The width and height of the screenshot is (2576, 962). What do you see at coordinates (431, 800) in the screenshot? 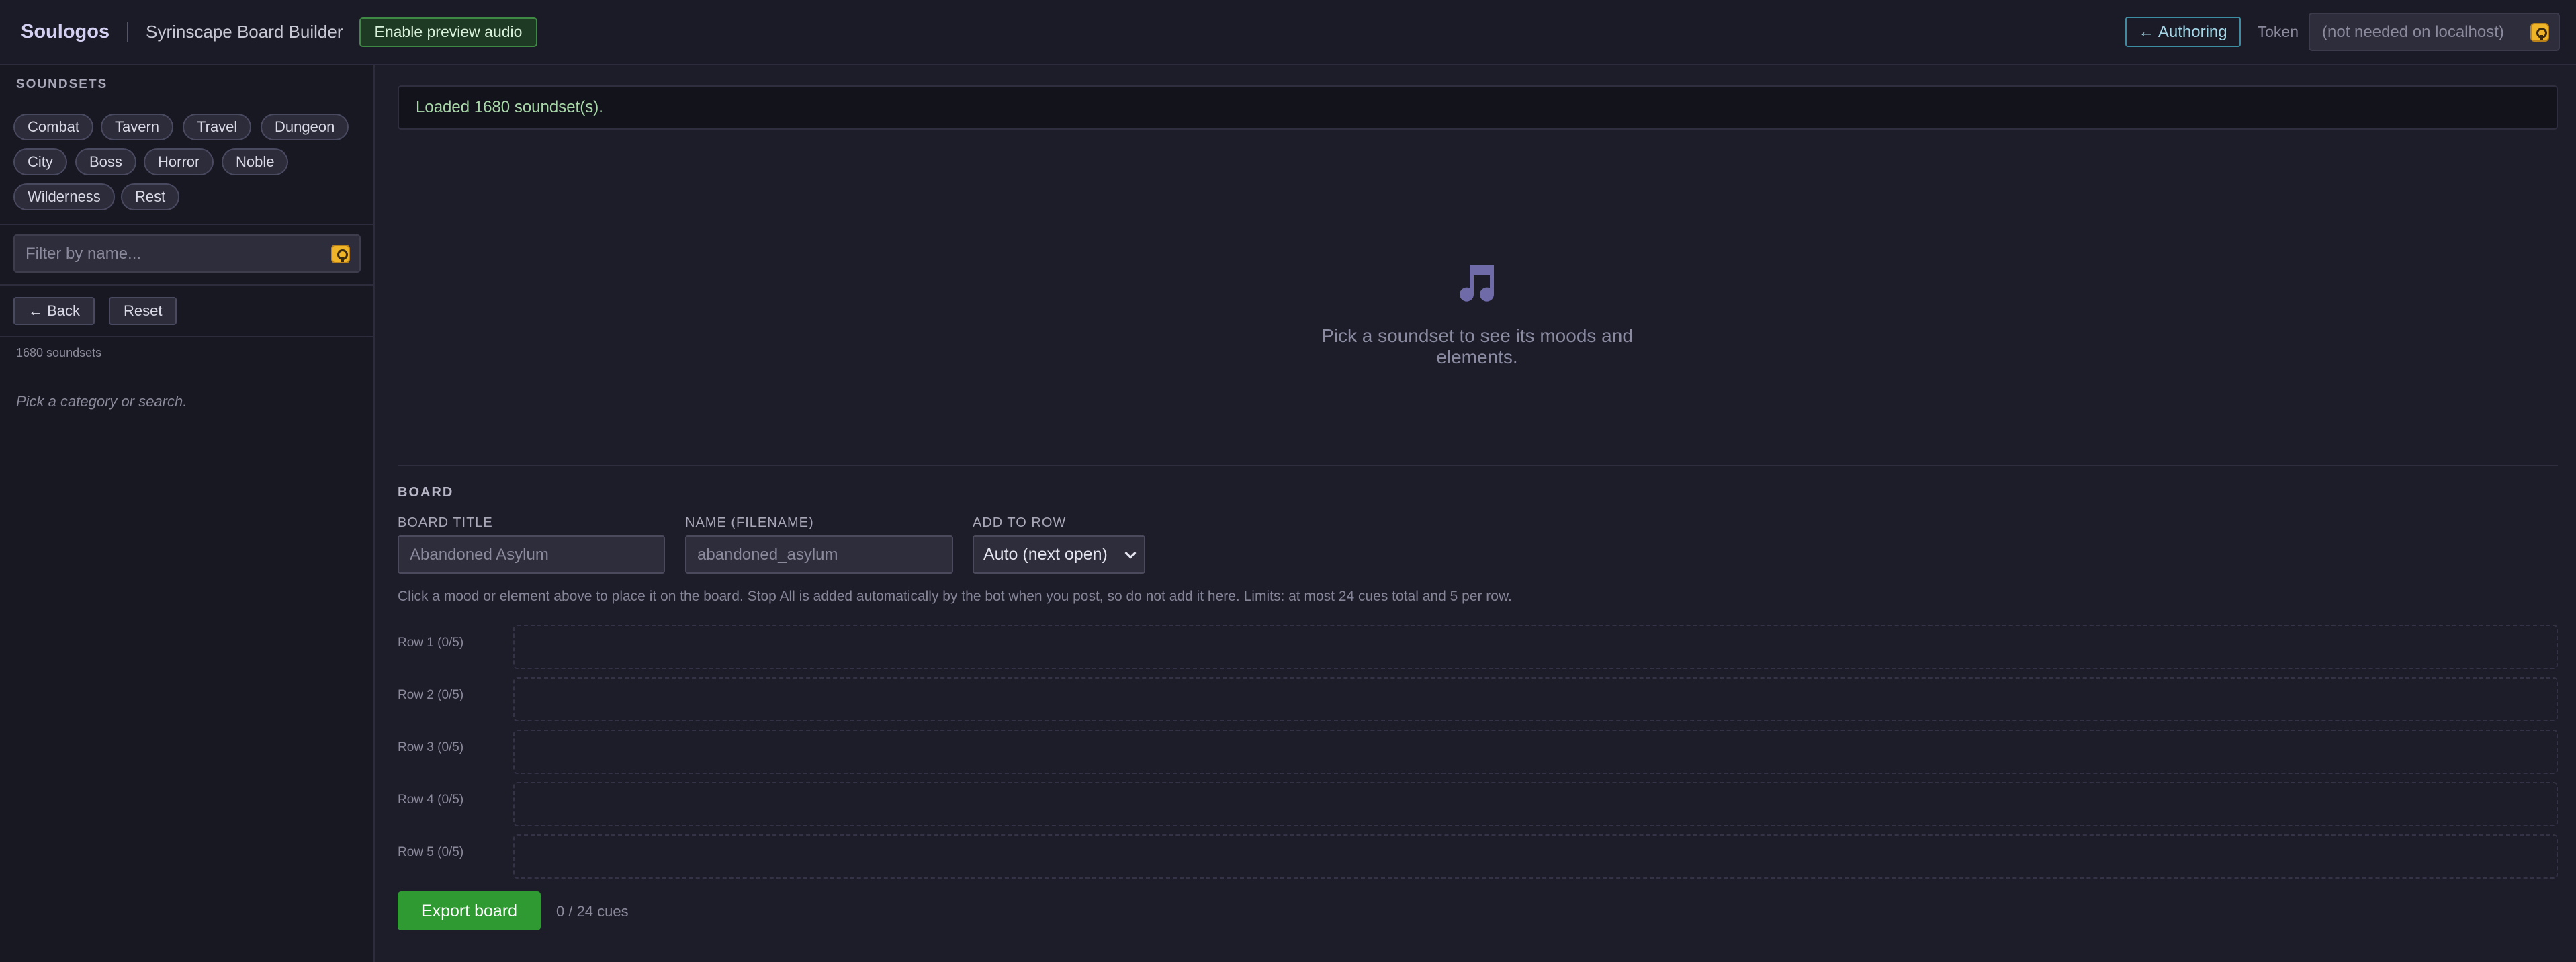
I see `row-label: Row 4 (0/5)` at bounding box center [431, 800].